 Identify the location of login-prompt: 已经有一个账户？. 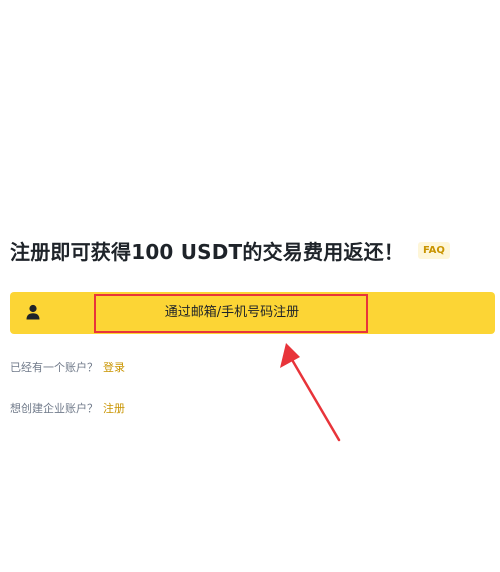
(54, 367).